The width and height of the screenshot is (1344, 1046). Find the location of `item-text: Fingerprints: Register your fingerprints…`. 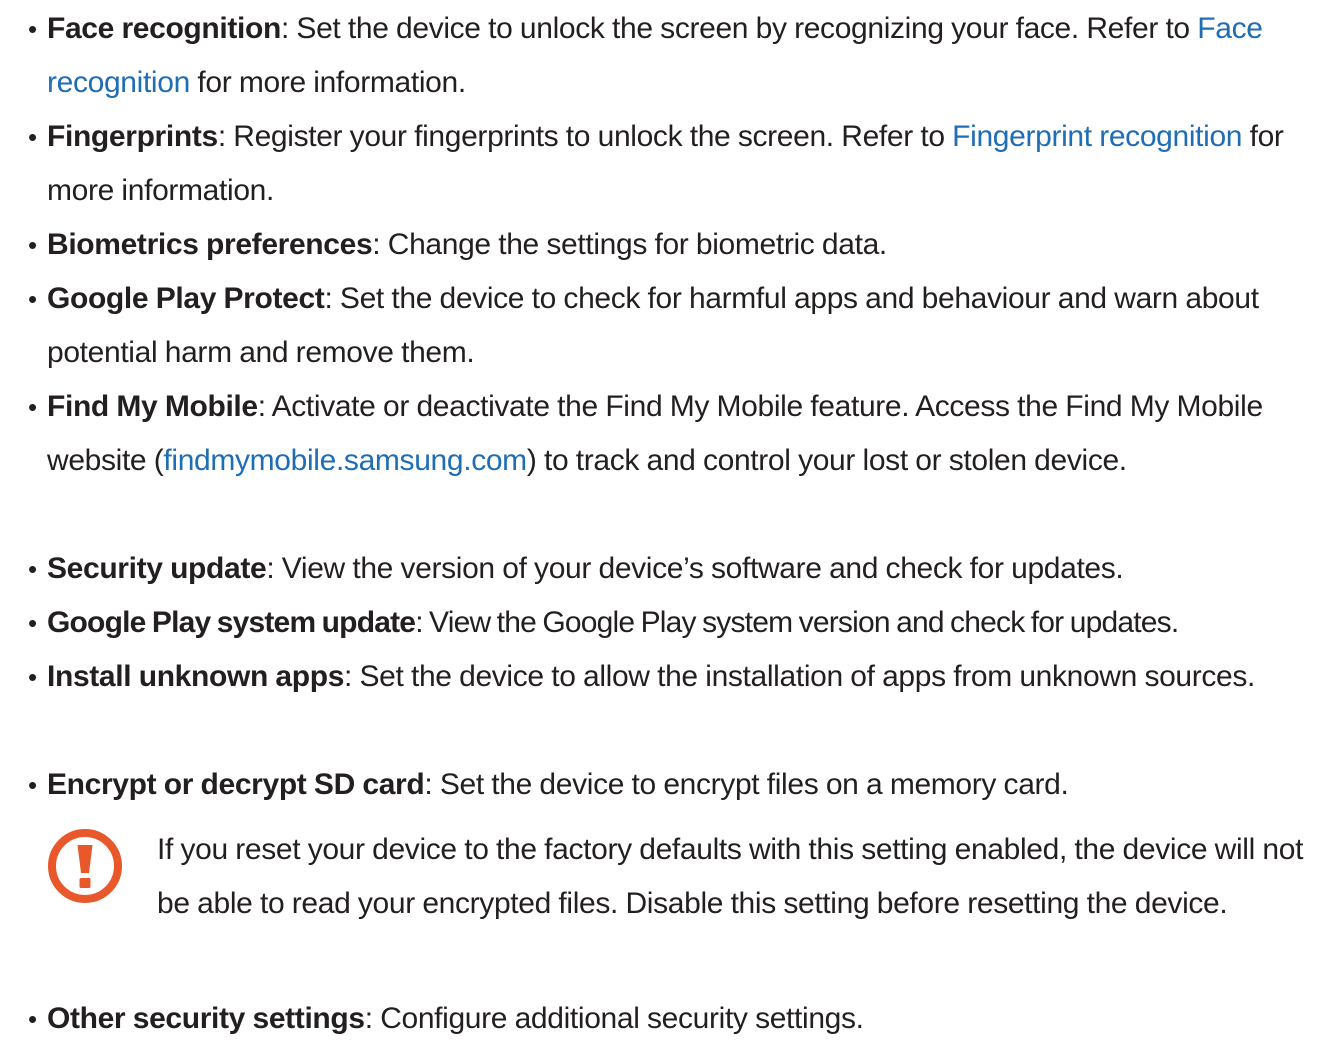

item-text: Fingerprints: Register your fingerprints… is located at coordinates (691, 164).